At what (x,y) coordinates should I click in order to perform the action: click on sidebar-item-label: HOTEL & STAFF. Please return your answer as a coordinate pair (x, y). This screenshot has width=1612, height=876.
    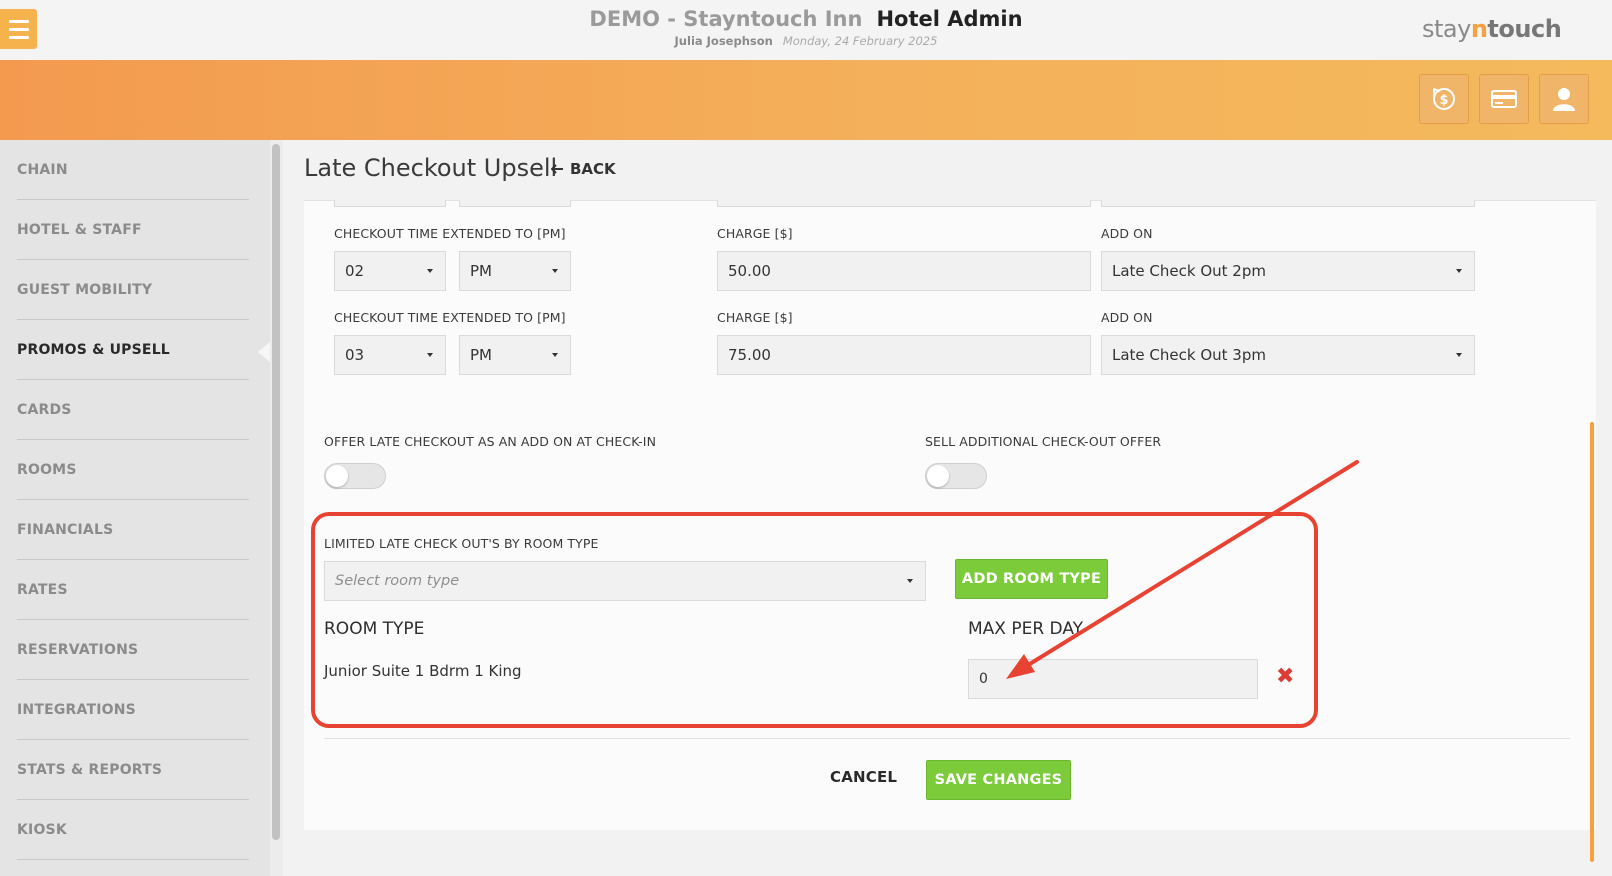
    Looking at the image, I should click on (79, 230).